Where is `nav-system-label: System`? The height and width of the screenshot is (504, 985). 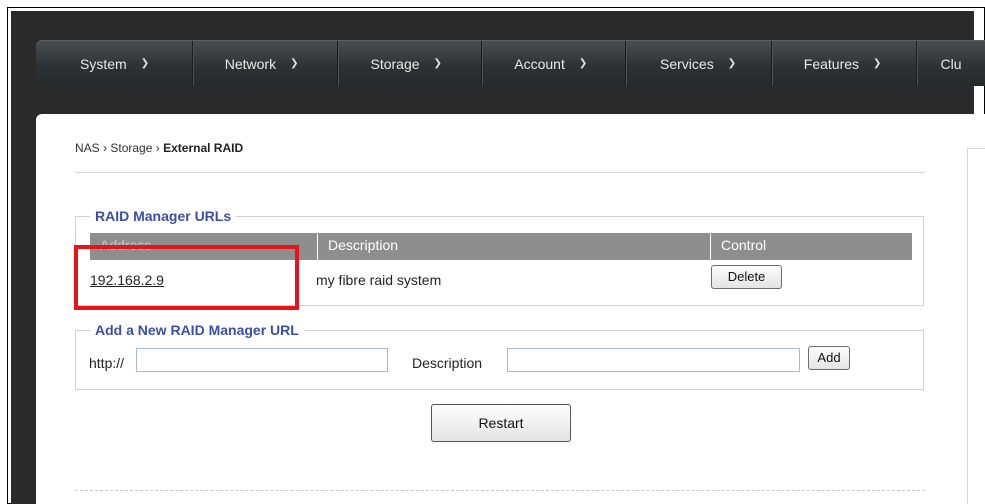
nav-system-label: System is located at coordinates (103, 63).